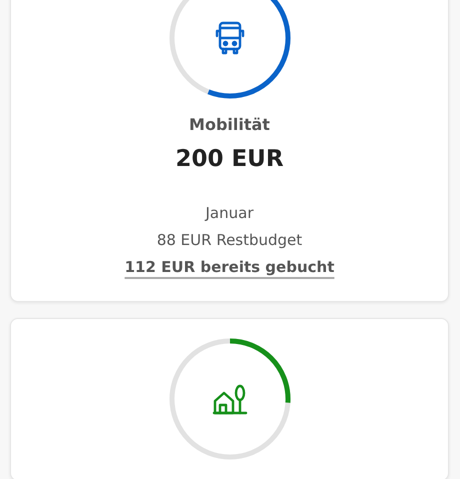 This screenshot has width=460, height=479. Describe the element at coordinates (229, 124) in the screenshot. I see `category-title: Mobilität` at that location.